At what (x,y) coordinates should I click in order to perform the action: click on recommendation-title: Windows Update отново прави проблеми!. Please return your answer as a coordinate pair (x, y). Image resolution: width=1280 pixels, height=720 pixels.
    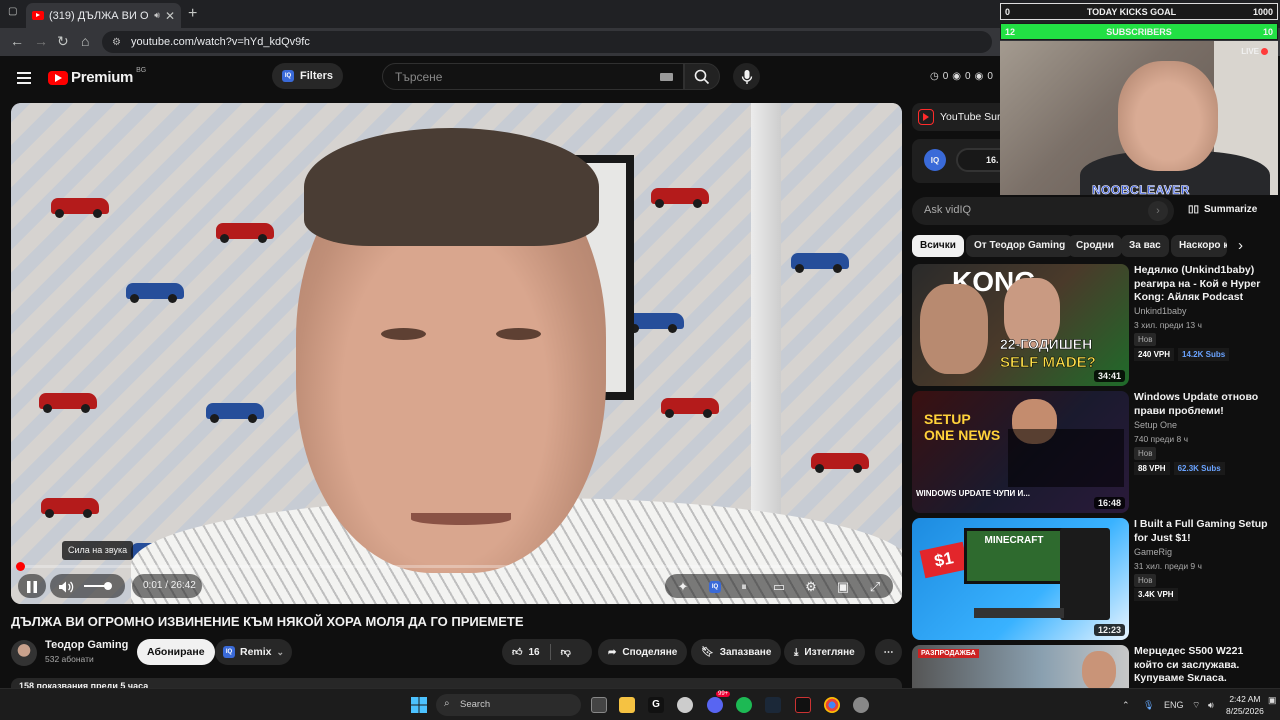
    Looking at the image, I should click on (1201, 404).